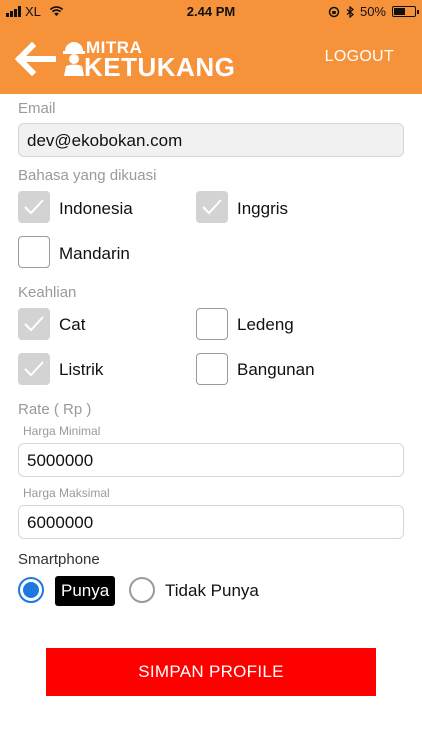 This screenshot has height=750, width=422. I want to click on languages-label: Bahasa yang dikuasi, so click(87, 175).